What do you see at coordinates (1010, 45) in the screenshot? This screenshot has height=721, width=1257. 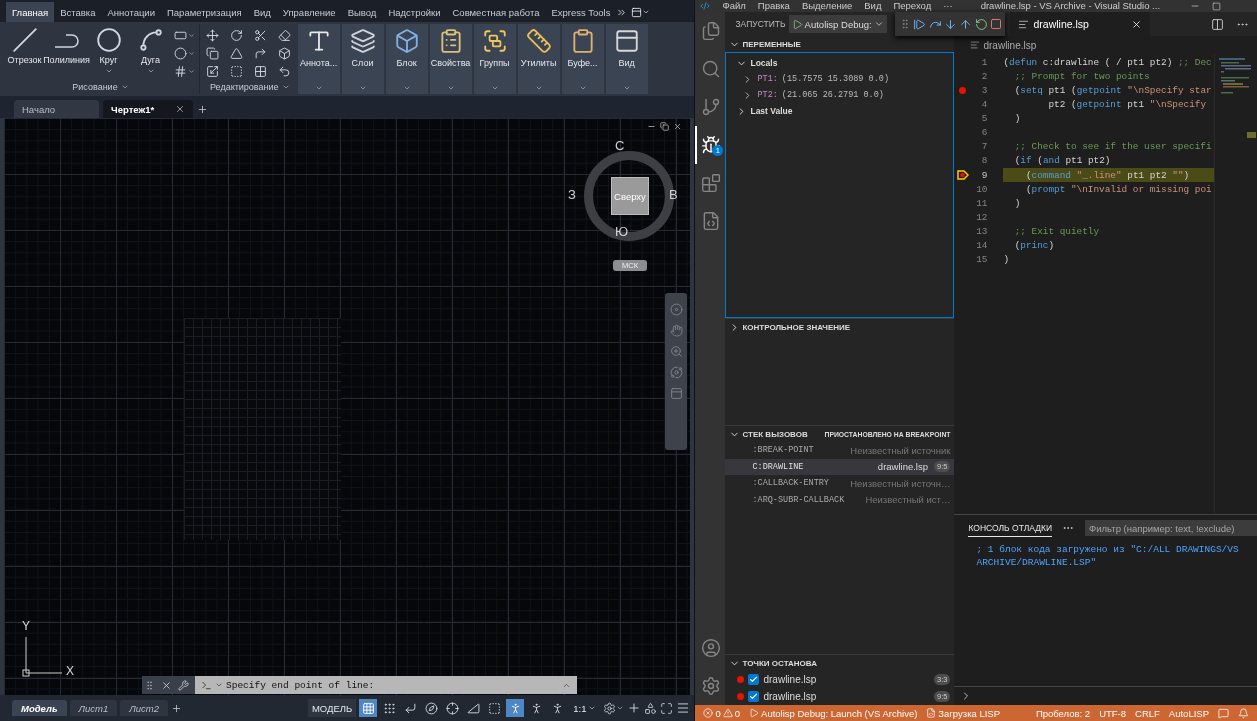 I see `breadcrumb: drawline.lsp` at bounding box center [1010, 45].